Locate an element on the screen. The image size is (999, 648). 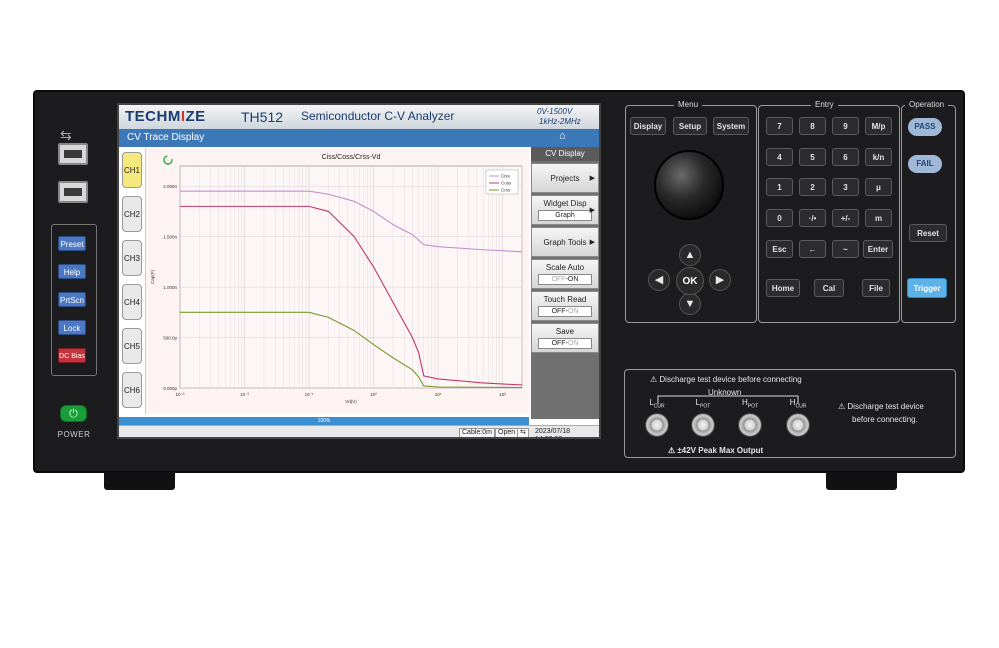
save-toggle: Save OFF-ON is located at coordinates (565, 338).